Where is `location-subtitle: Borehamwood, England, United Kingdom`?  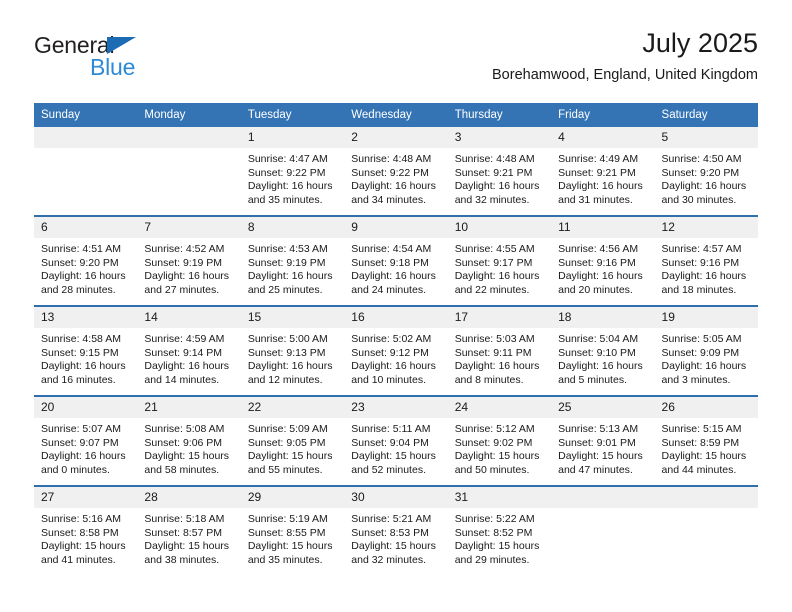
location-subtitle: Borehamwood, England, United Kingdom is located at coordinates (625, 75).